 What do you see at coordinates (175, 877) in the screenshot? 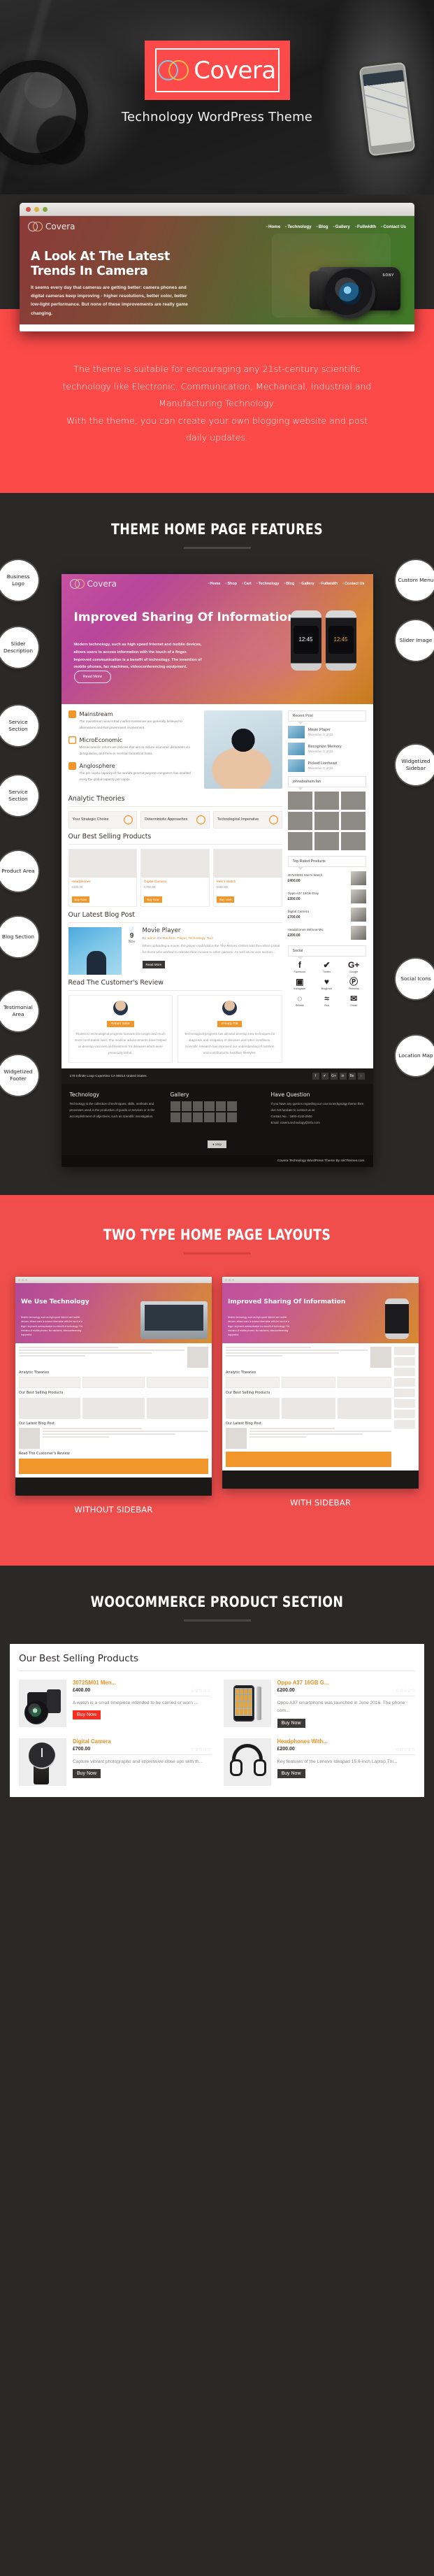
I see `mock-product-card: Digital Camera £700.00 Buy Now` at bounding box center [175, 877].